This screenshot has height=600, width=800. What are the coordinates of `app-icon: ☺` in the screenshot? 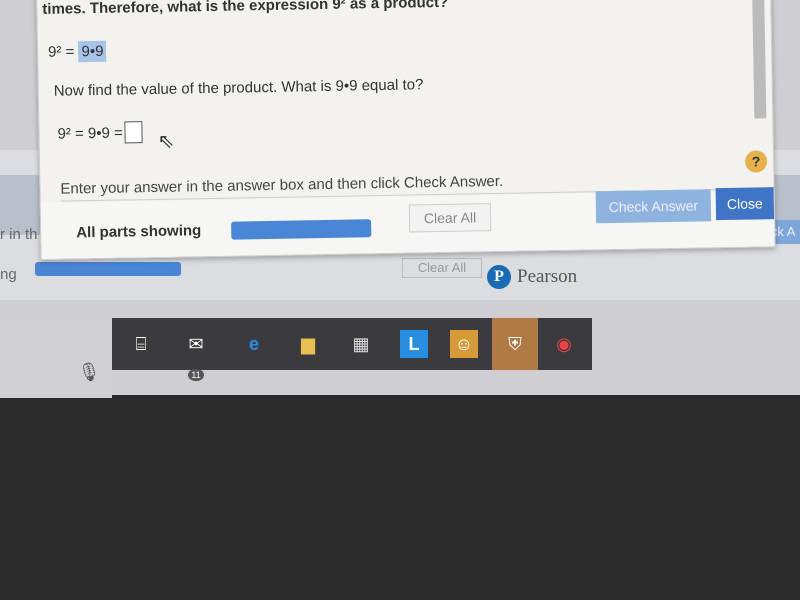 It's located at (464, 344).